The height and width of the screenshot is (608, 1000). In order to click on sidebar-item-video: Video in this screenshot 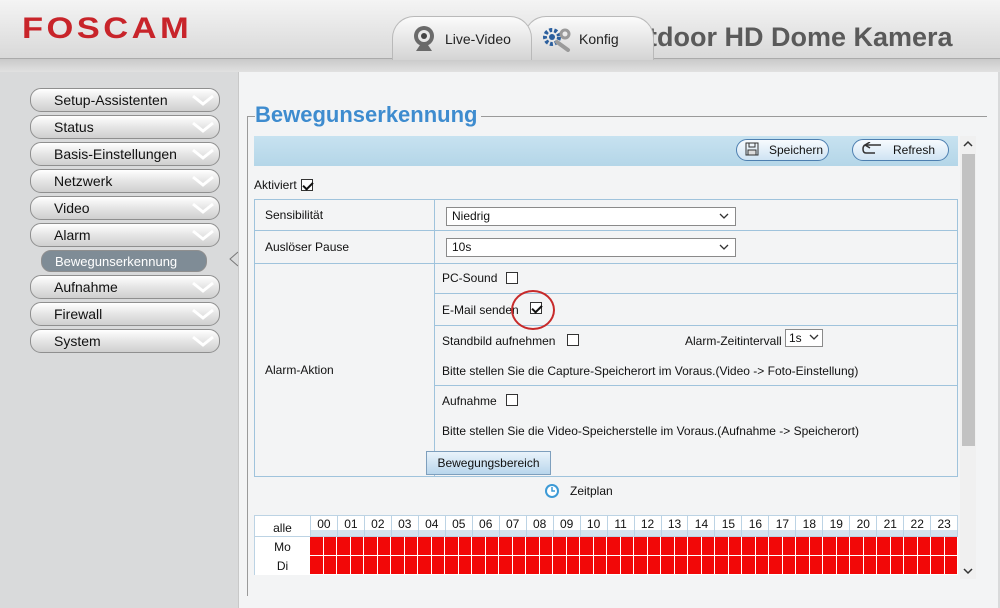, I will do `click(125, 208)`.